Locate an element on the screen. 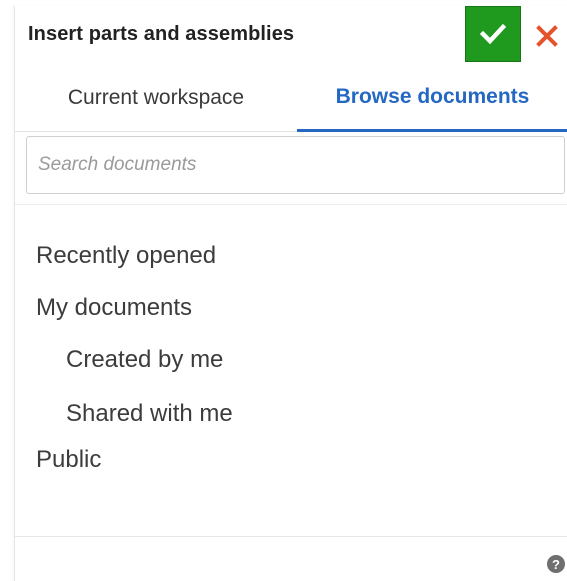 This screenshot has height=581, width=567. search-documents-input is located at coordinates (295, 165).